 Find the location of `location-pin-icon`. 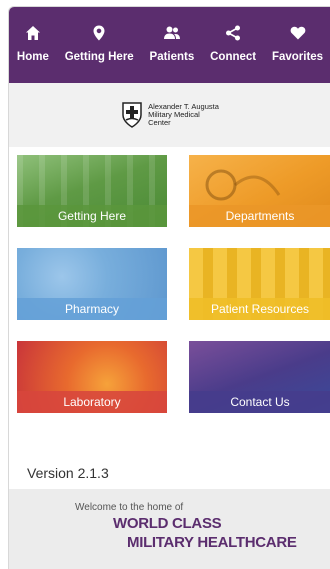

location-pin-icon is located at coordinates (99, 33).